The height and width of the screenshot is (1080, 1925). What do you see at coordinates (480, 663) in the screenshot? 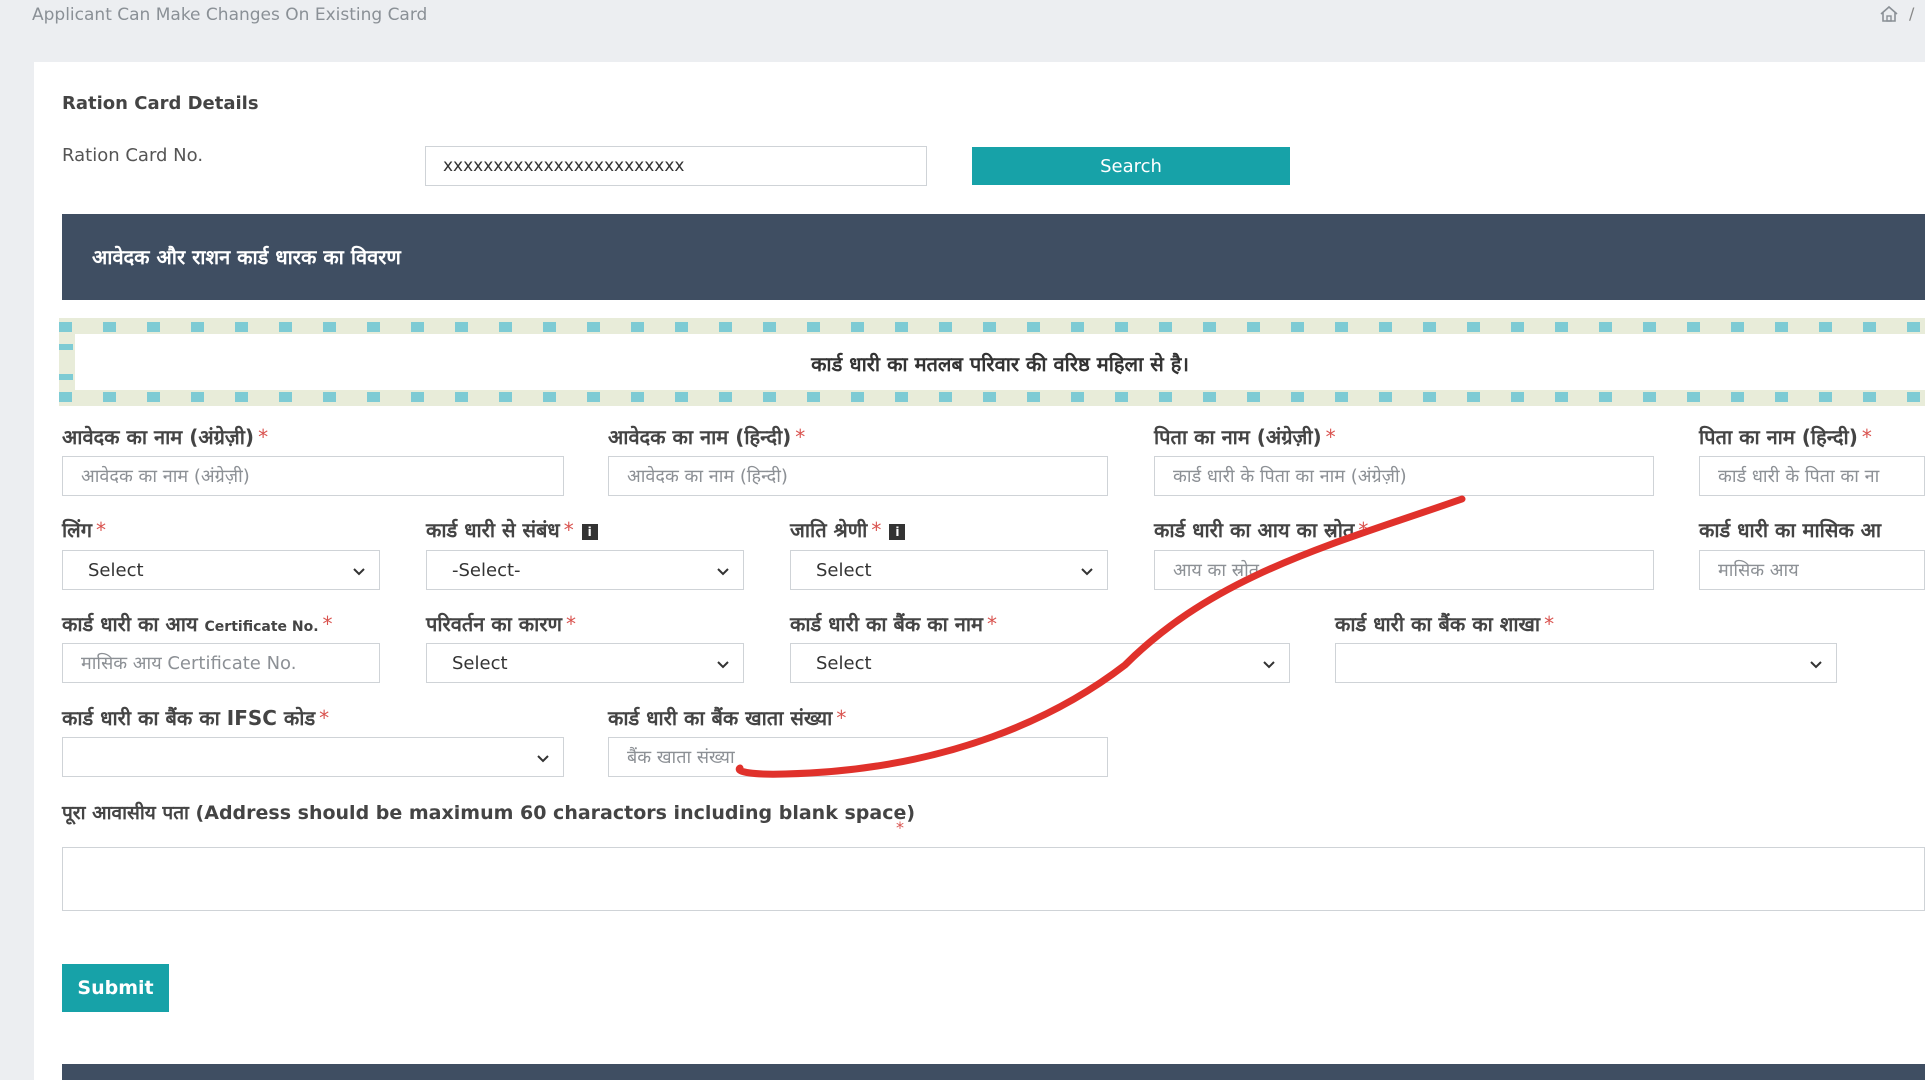
I see `change-reason-select-value: Select` at bounding box center [480, 663].